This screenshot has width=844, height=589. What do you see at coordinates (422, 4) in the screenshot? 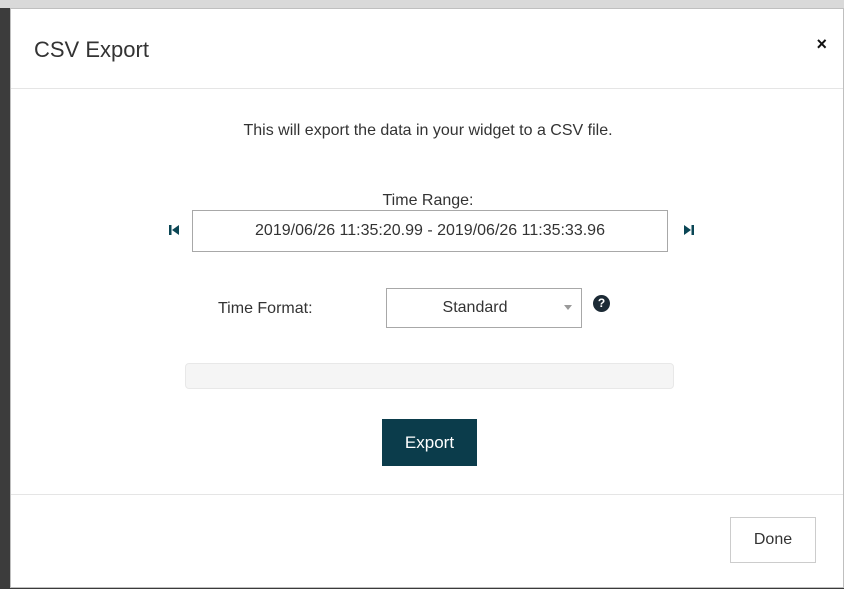
I see `background-page-strip` at bounding box center [422, 4].